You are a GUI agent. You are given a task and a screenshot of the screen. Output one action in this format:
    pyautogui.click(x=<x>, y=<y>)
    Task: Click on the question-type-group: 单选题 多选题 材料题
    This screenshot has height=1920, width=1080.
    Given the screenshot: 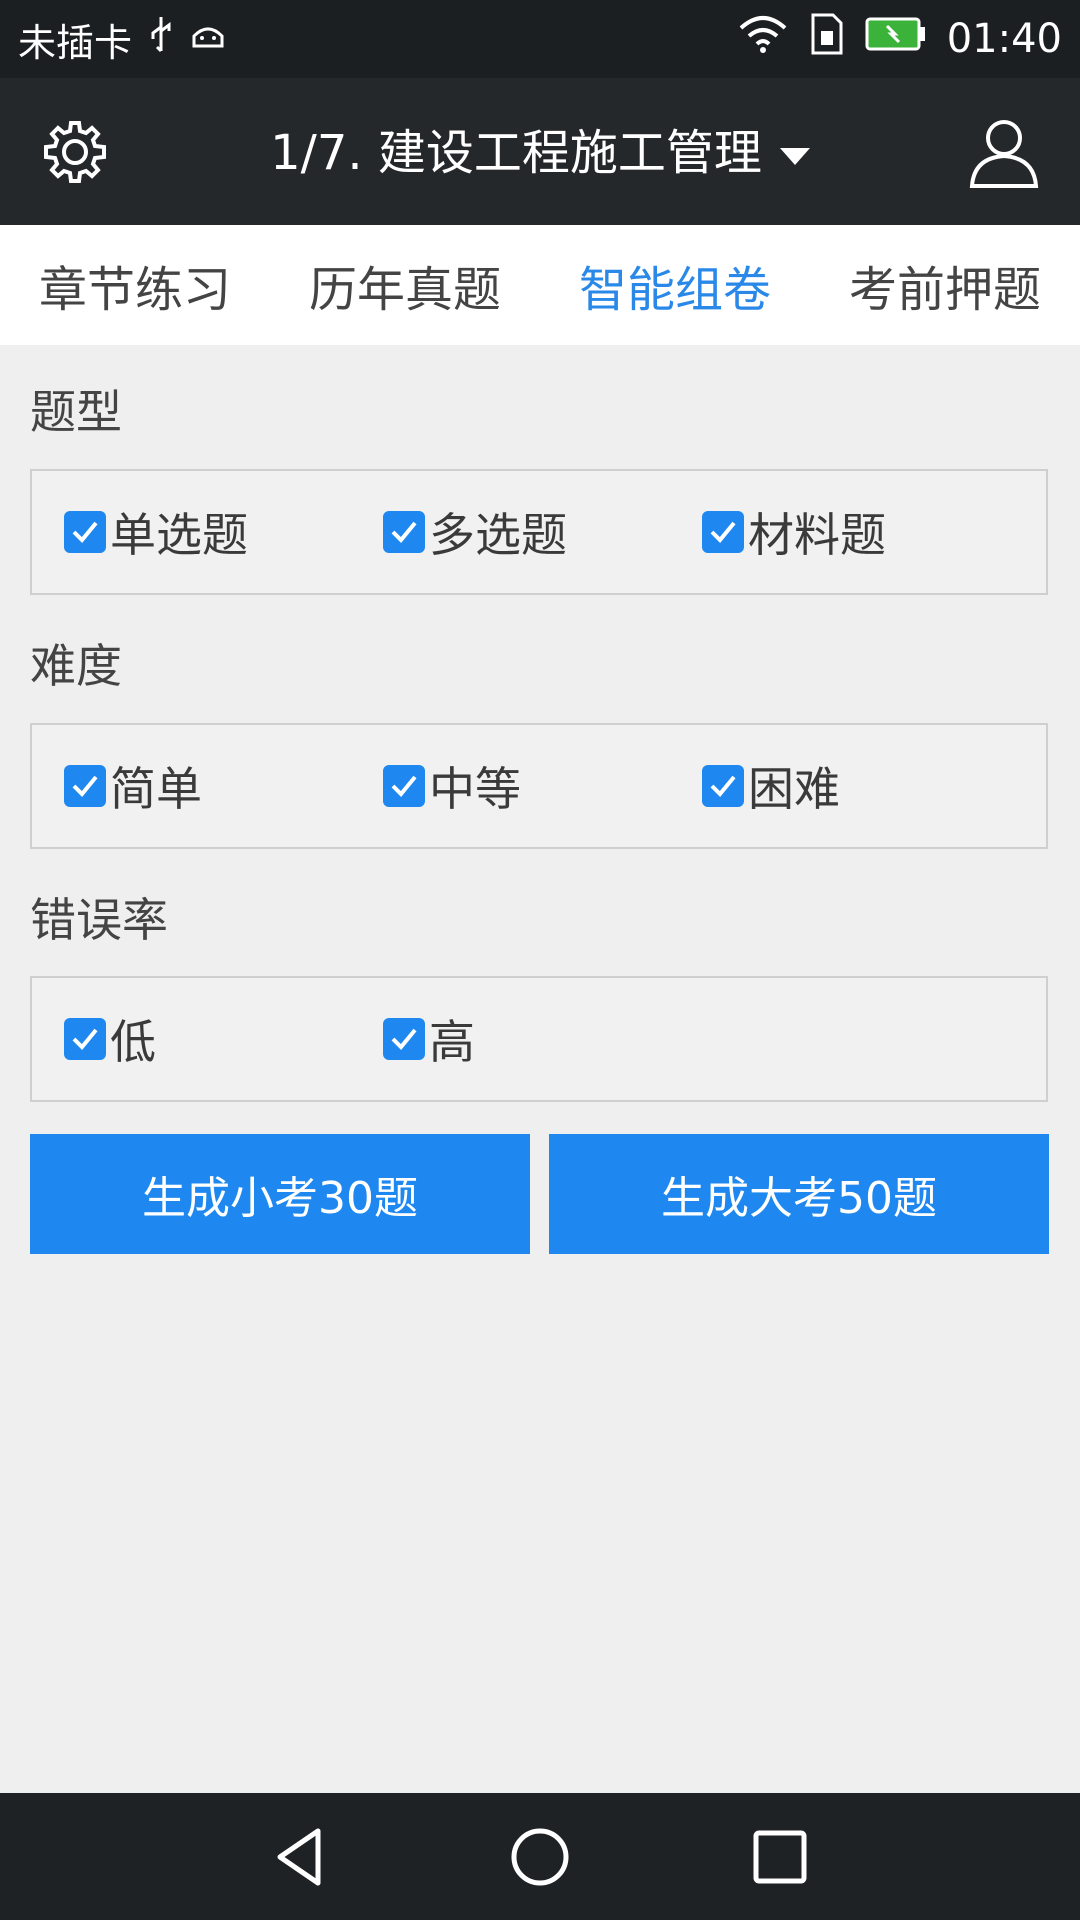 What is the action you would take?
    pyautogui.click(x=539, y=532)
    